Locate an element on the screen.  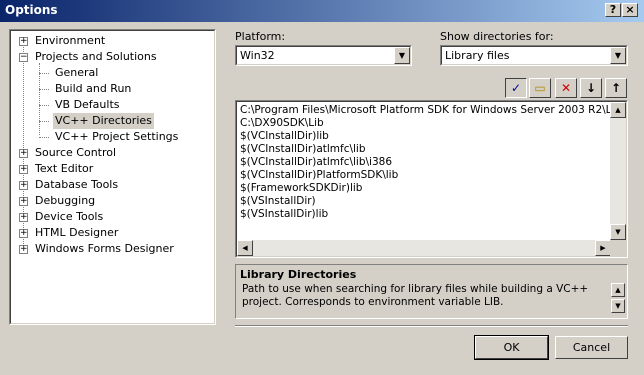
scroll-right-icon: ▶ is located at coordinates (603, 248).